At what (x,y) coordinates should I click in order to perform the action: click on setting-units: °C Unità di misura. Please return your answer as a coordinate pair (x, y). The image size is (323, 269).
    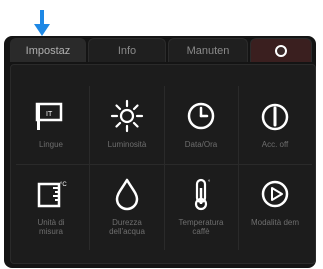
    Looking at the image, I should click on (51, 204).